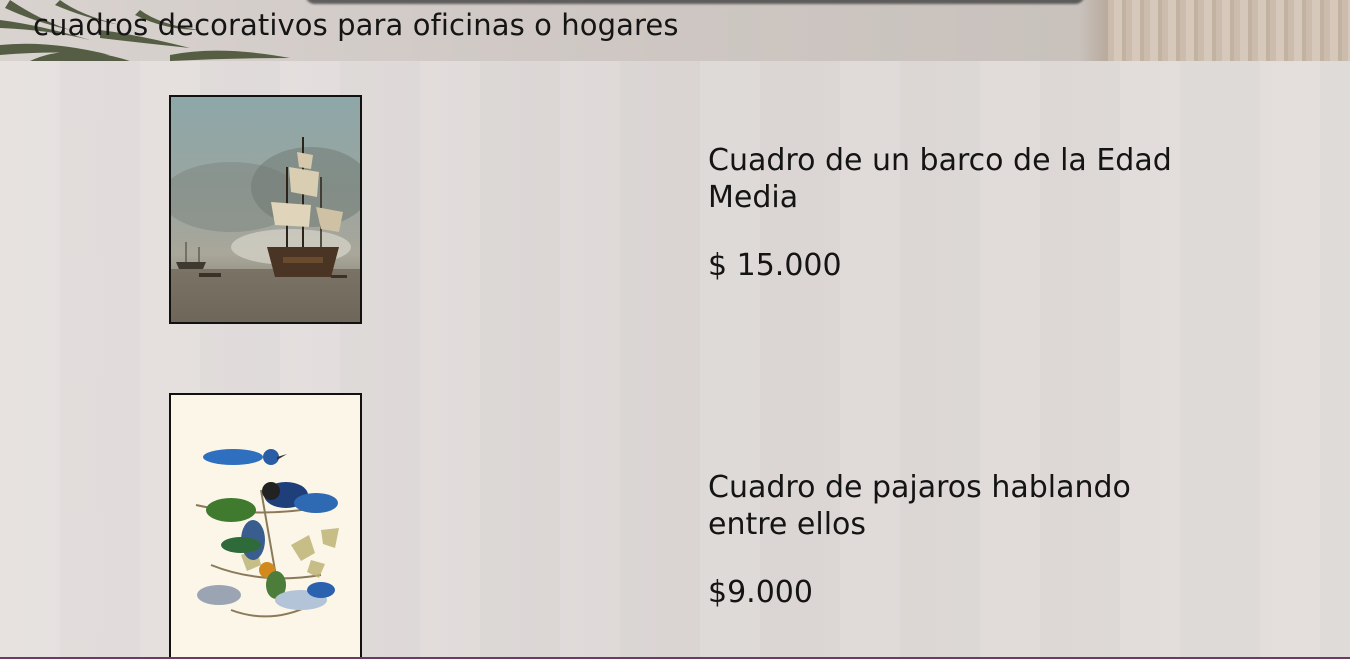 Image resolution: width=1350 pixels, height=659 pixels. I want to click on product-name: Cuadro de un barco de la Edad Media, so click(943, 179).